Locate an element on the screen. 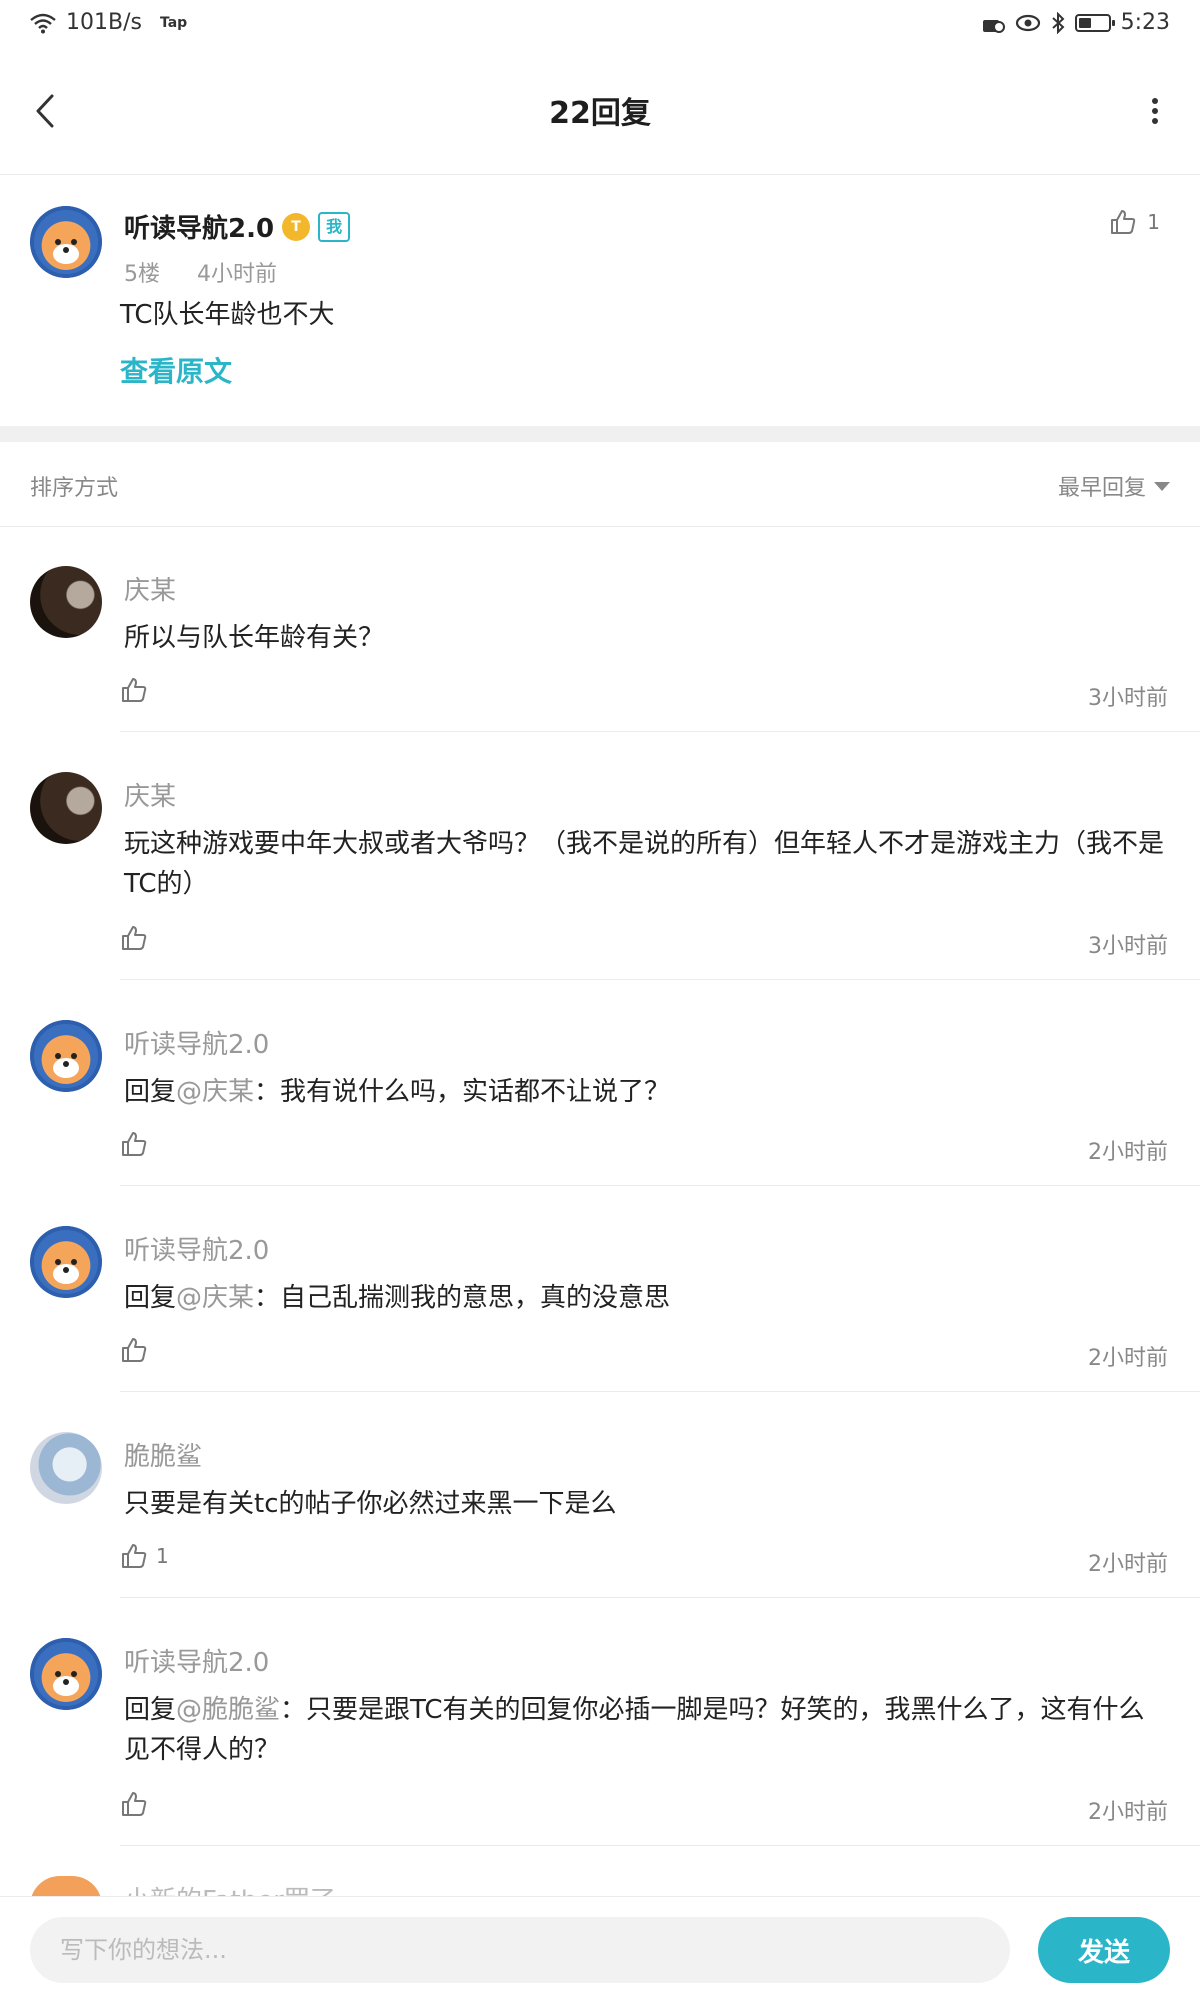  status-left: 101B/s Tap is located at coordinates (108, 22).